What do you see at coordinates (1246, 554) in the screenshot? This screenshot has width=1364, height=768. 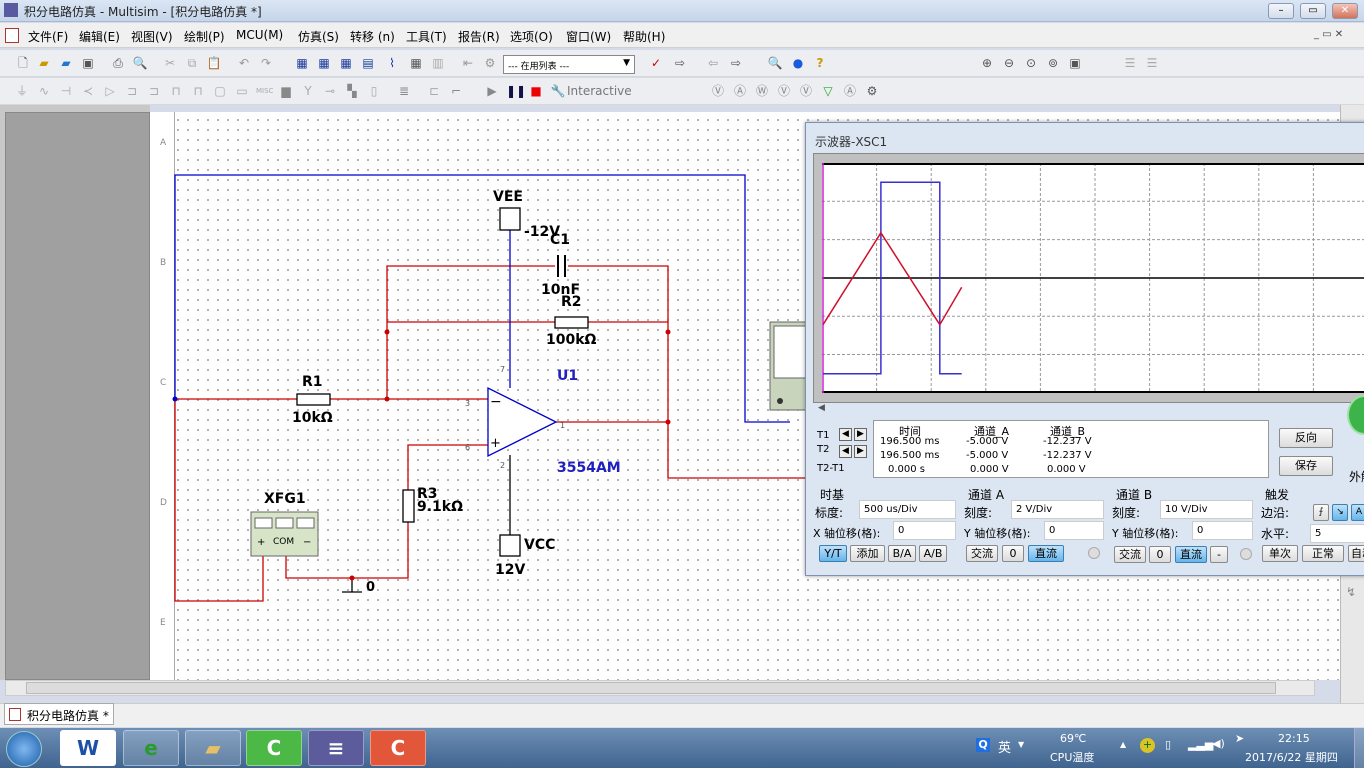 I see `channel-b-terminal-icon` at bounding box center [1246, 554].